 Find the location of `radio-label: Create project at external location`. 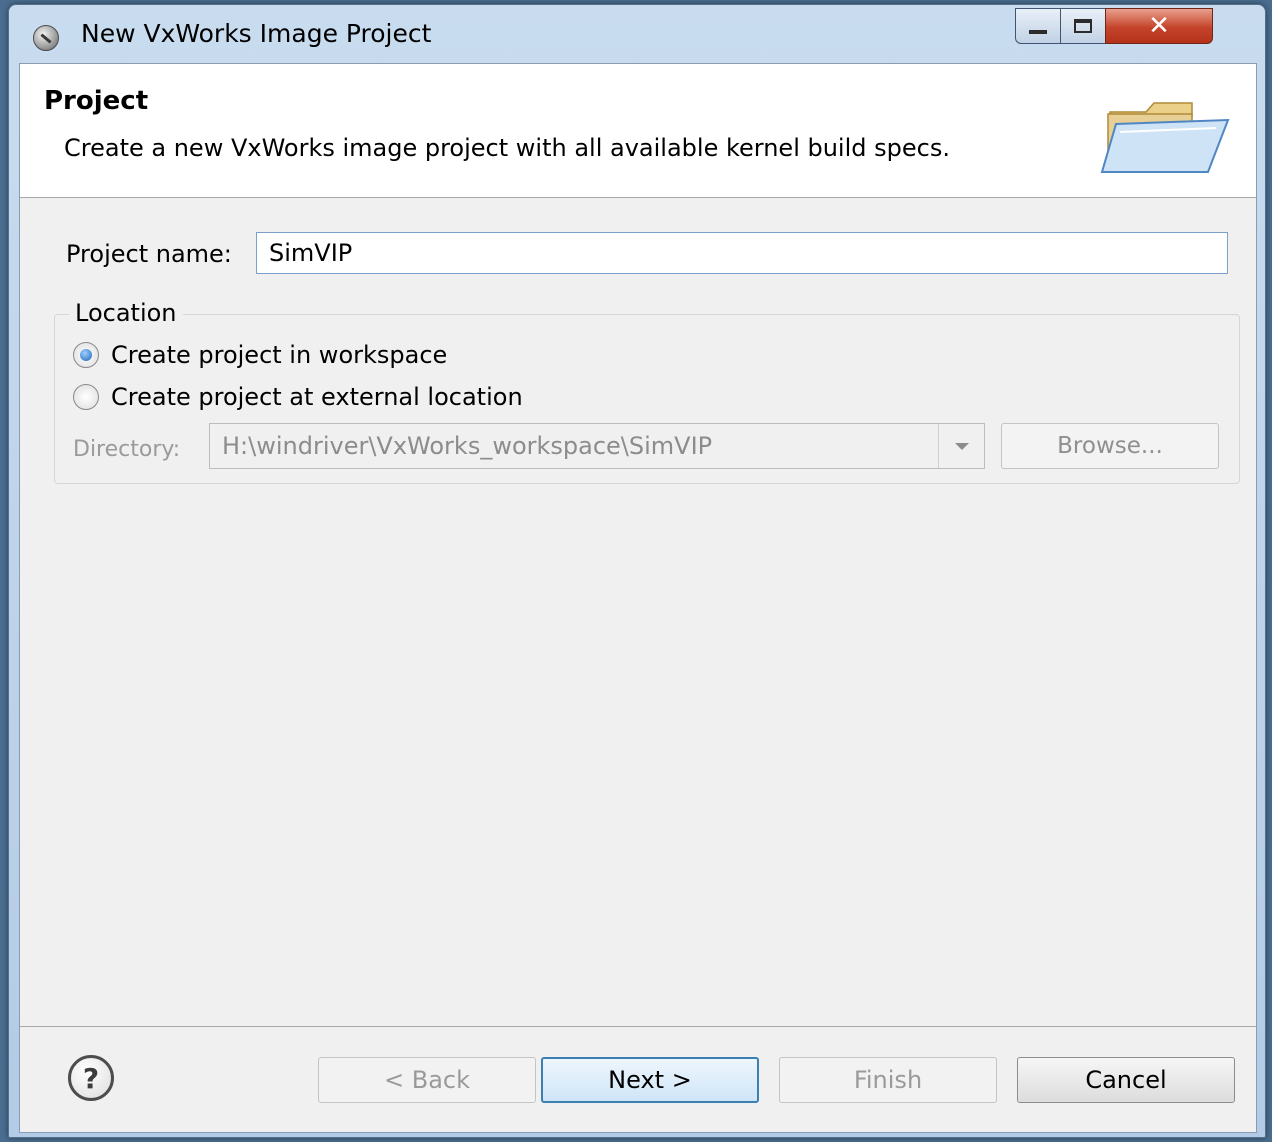

radio-label: Create project at external location is located at coordinates (317, 397).